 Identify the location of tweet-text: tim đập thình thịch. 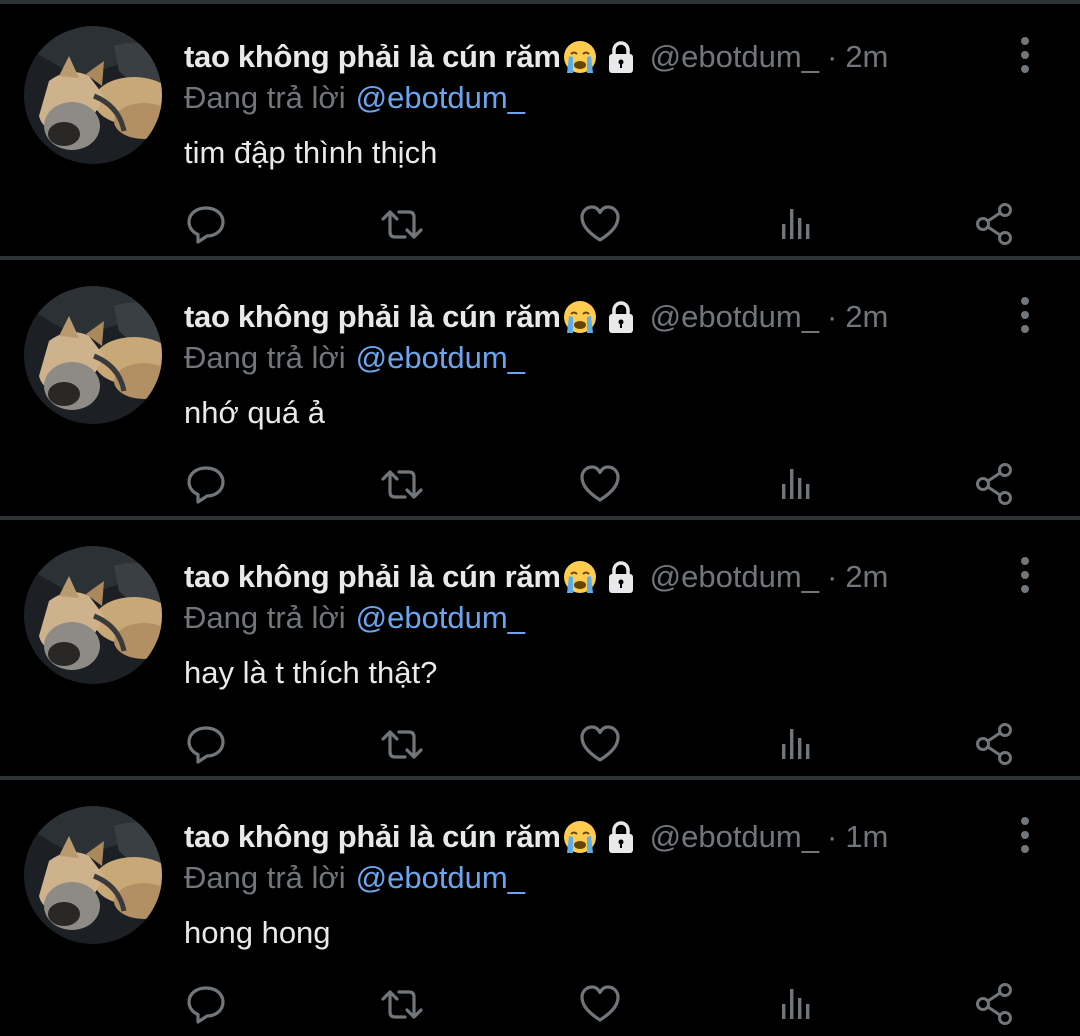
(311, 152).